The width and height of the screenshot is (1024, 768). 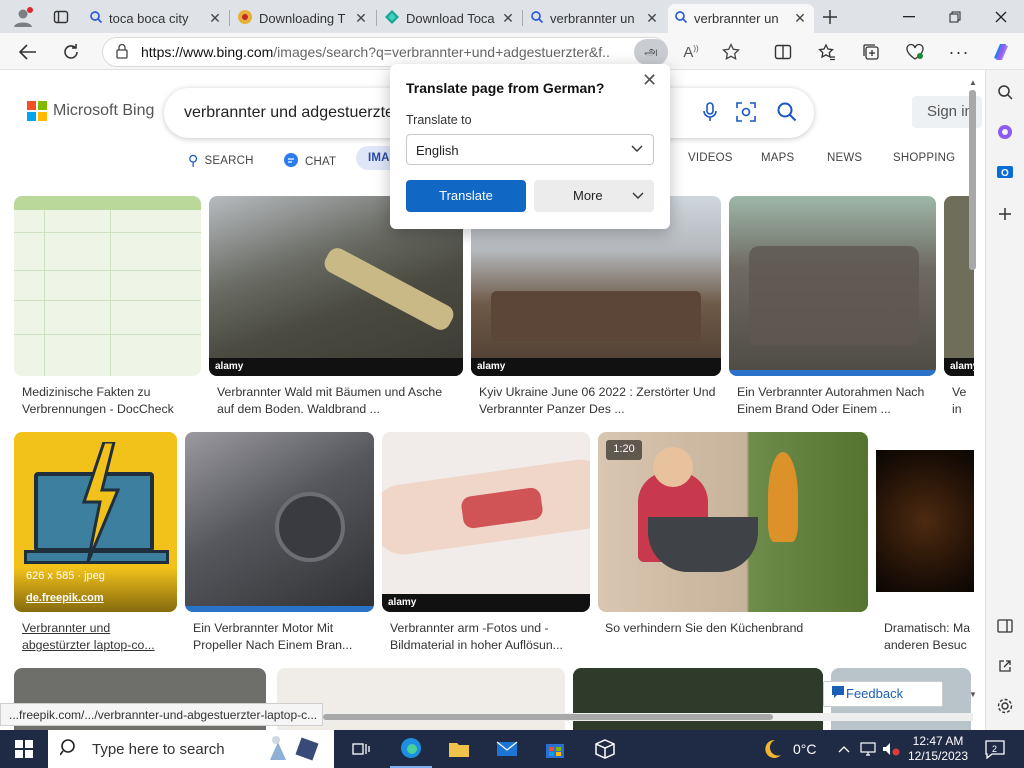 I want to click on search-submit-icon, so click(x=786, y=114).